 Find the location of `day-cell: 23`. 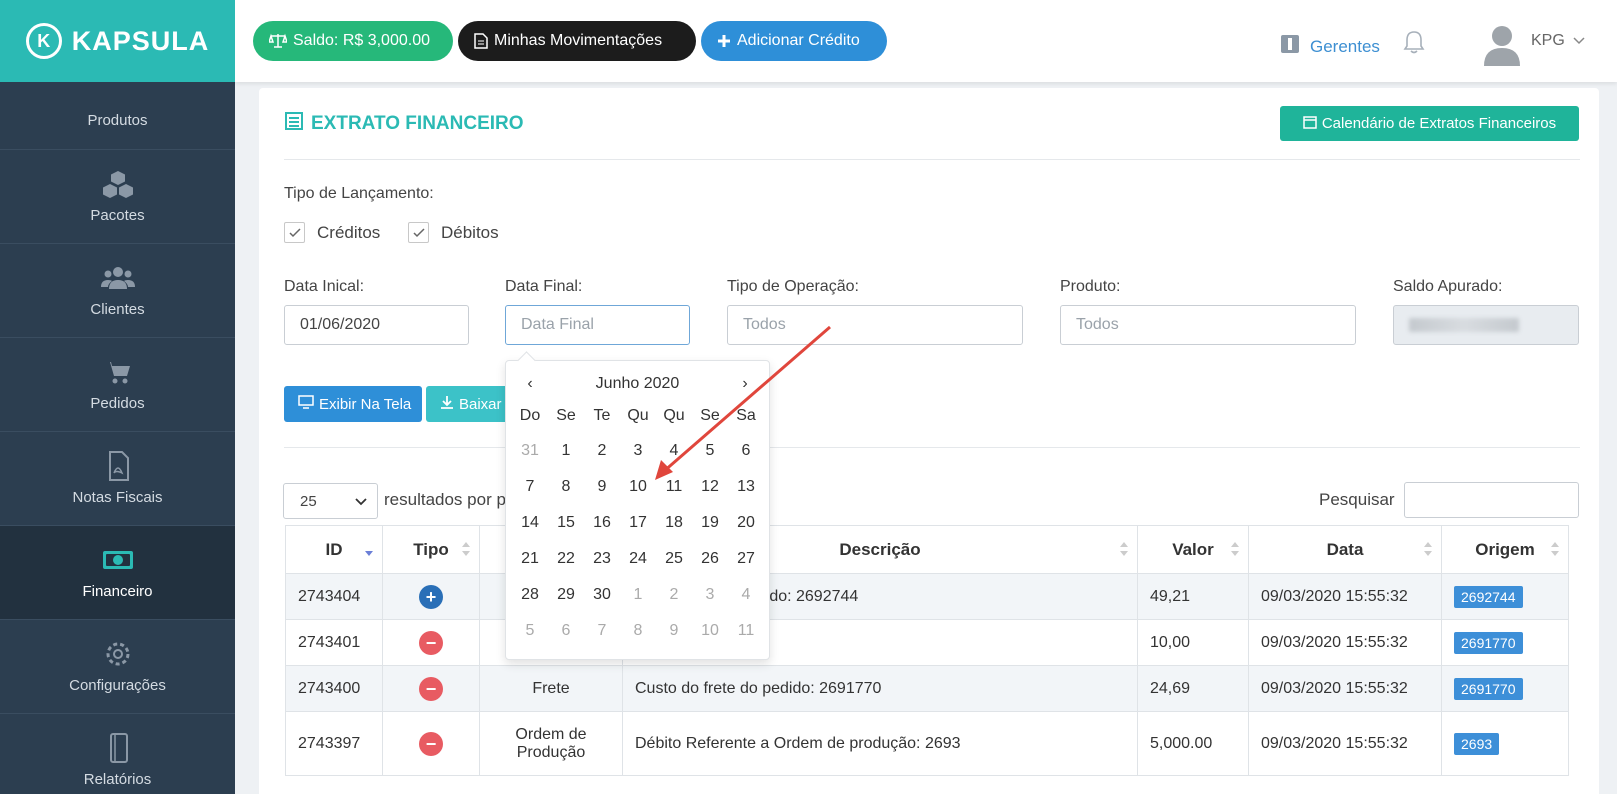

day-cell: 23 is located at coordinates (602, 559).